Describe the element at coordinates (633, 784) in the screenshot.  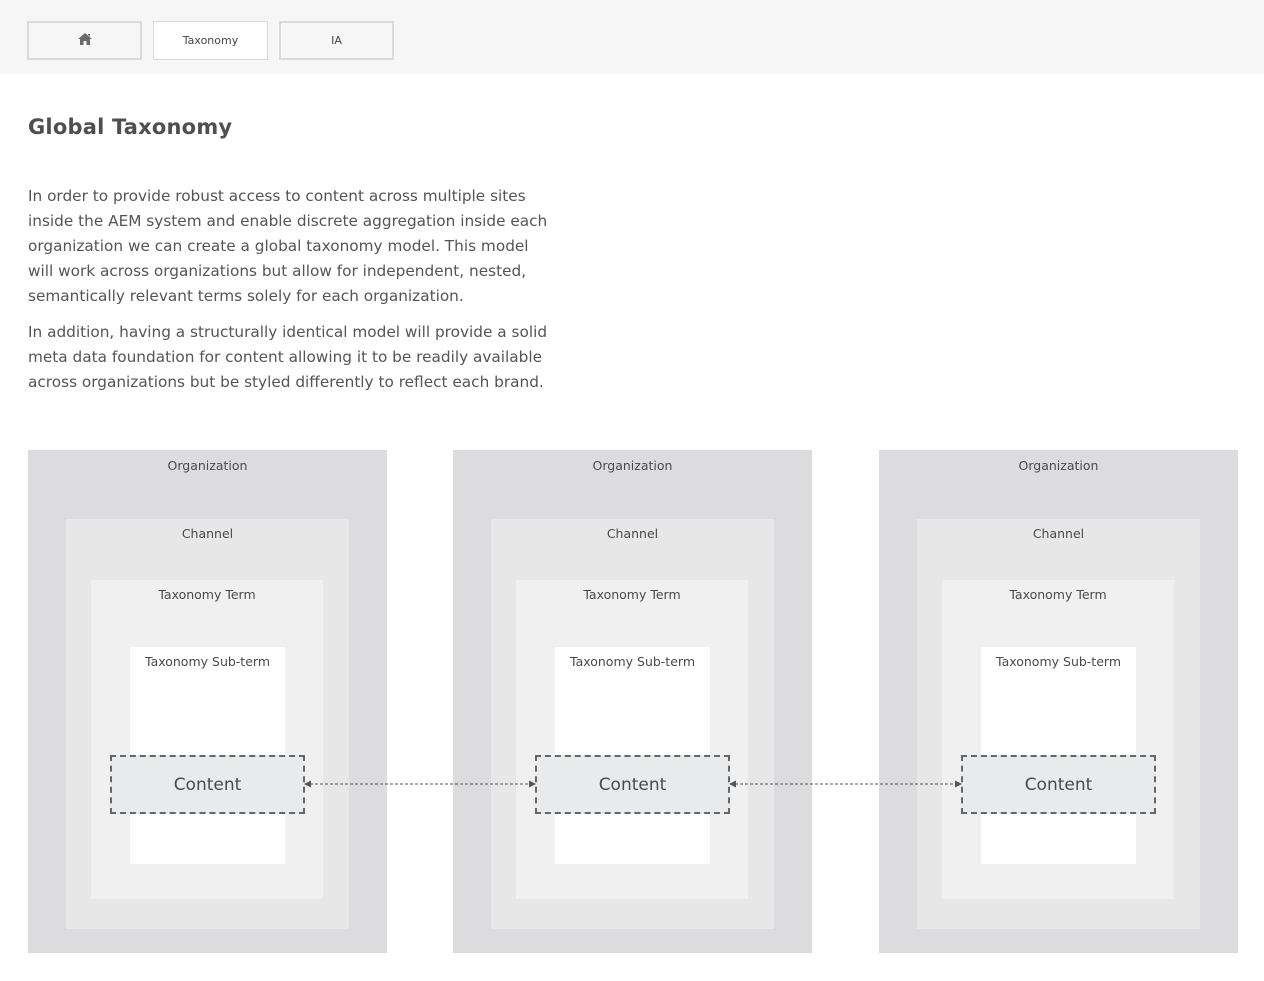
I see `content-connectors` at that location.